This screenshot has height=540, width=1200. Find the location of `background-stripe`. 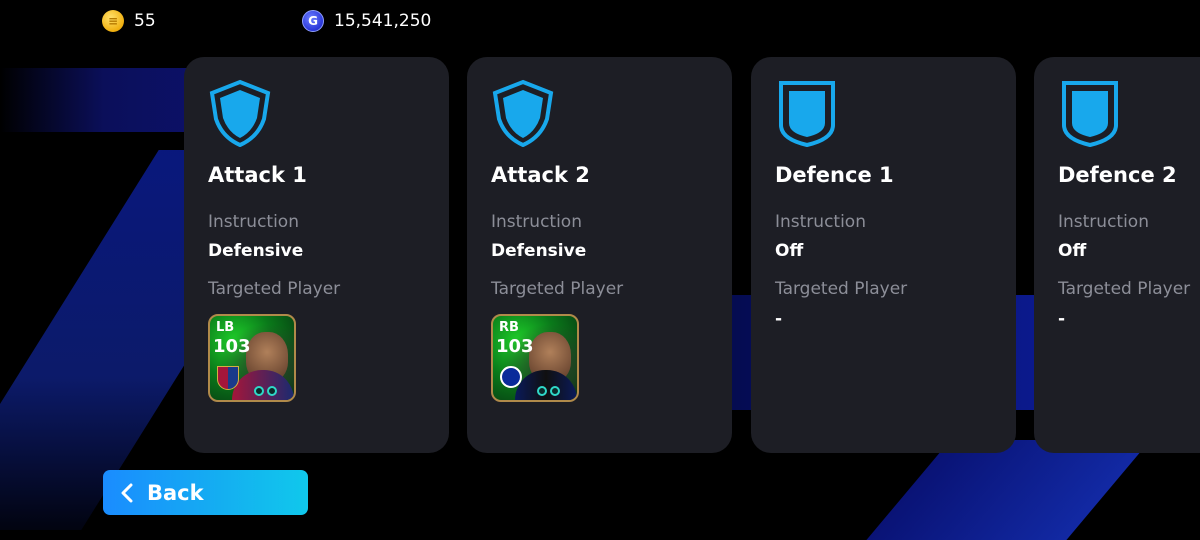

background-stripe is located at coordinates (1000, 490).